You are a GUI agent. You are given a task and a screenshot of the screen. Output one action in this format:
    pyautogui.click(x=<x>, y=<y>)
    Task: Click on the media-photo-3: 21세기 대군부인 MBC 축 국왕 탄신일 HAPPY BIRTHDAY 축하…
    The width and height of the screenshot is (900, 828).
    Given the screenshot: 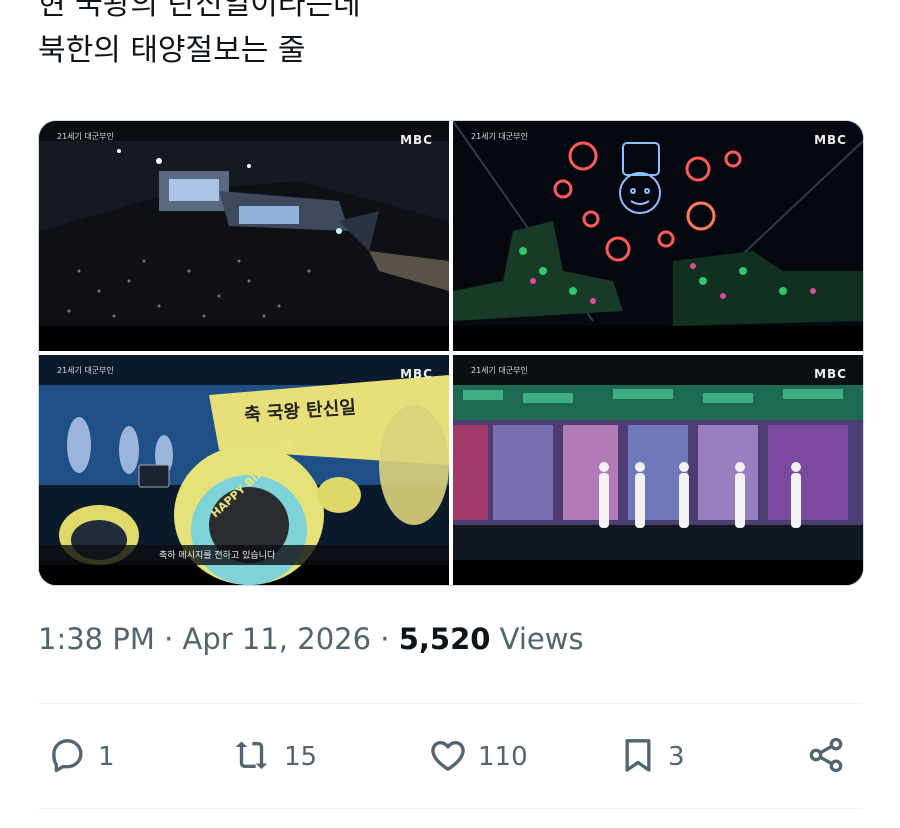 What is the action you would take?
    pyautogui.click(x=244, y=470)
    